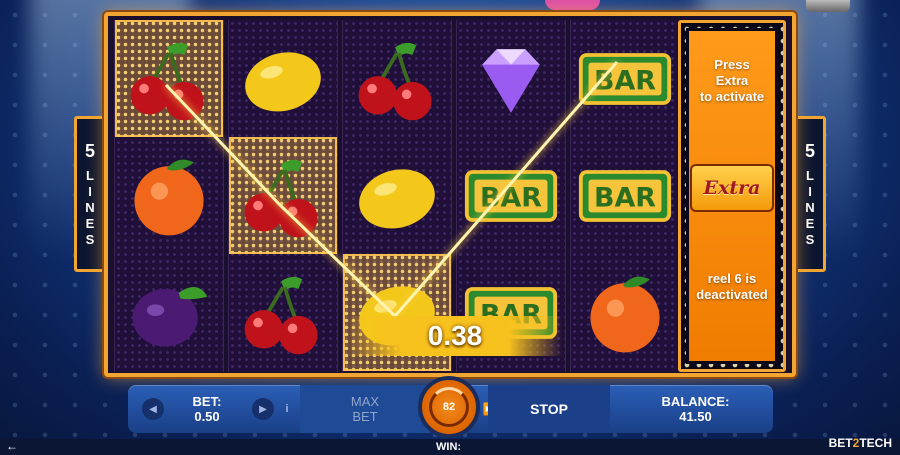 Image resolution: width=900 pixels, height=455 pixels. Describe the element at coordinates (511, 78) in the screenshot. I see `diamond-symbol` at that location.